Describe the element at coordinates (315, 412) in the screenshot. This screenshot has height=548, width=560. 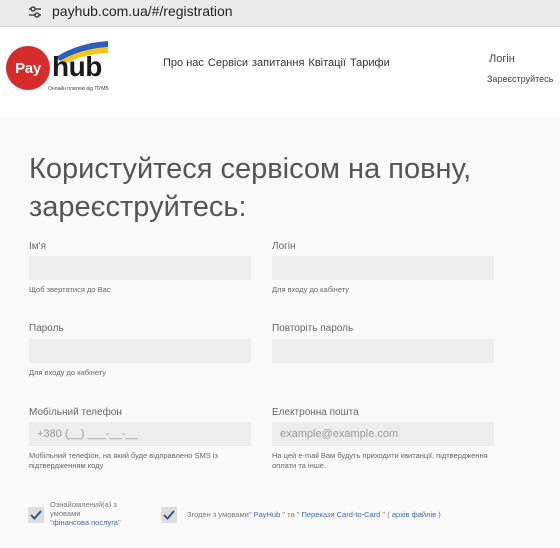
I see `email-label: Електронна пошта` at that location.